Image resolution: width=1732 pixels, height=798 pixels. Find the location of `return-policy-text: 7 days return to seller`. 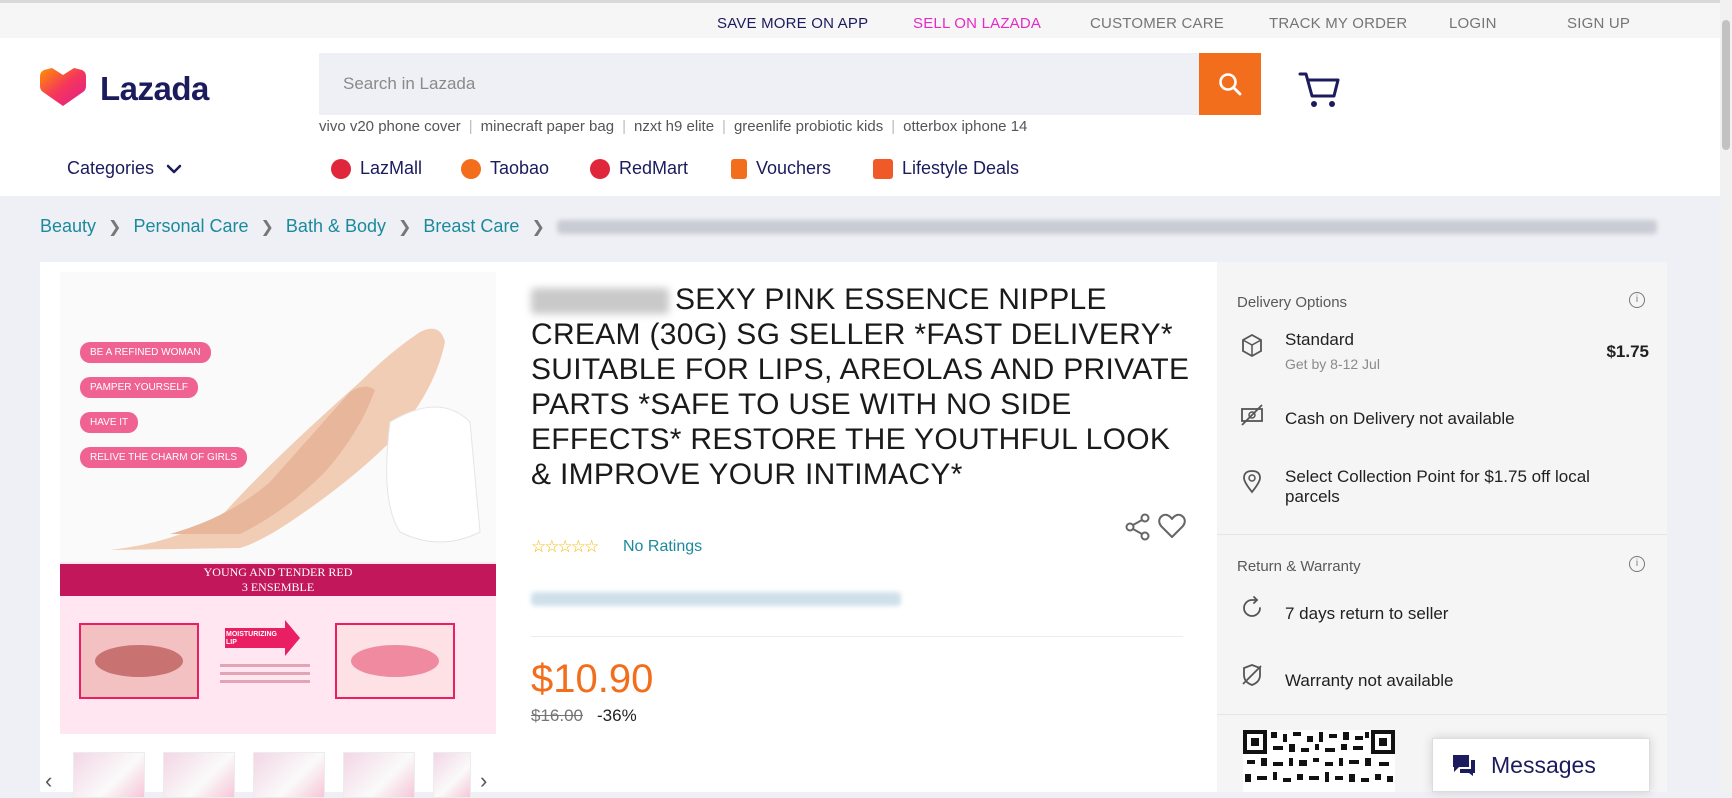

return-policy-text: 7 days return to seller is located at coordinates (1367, 613).